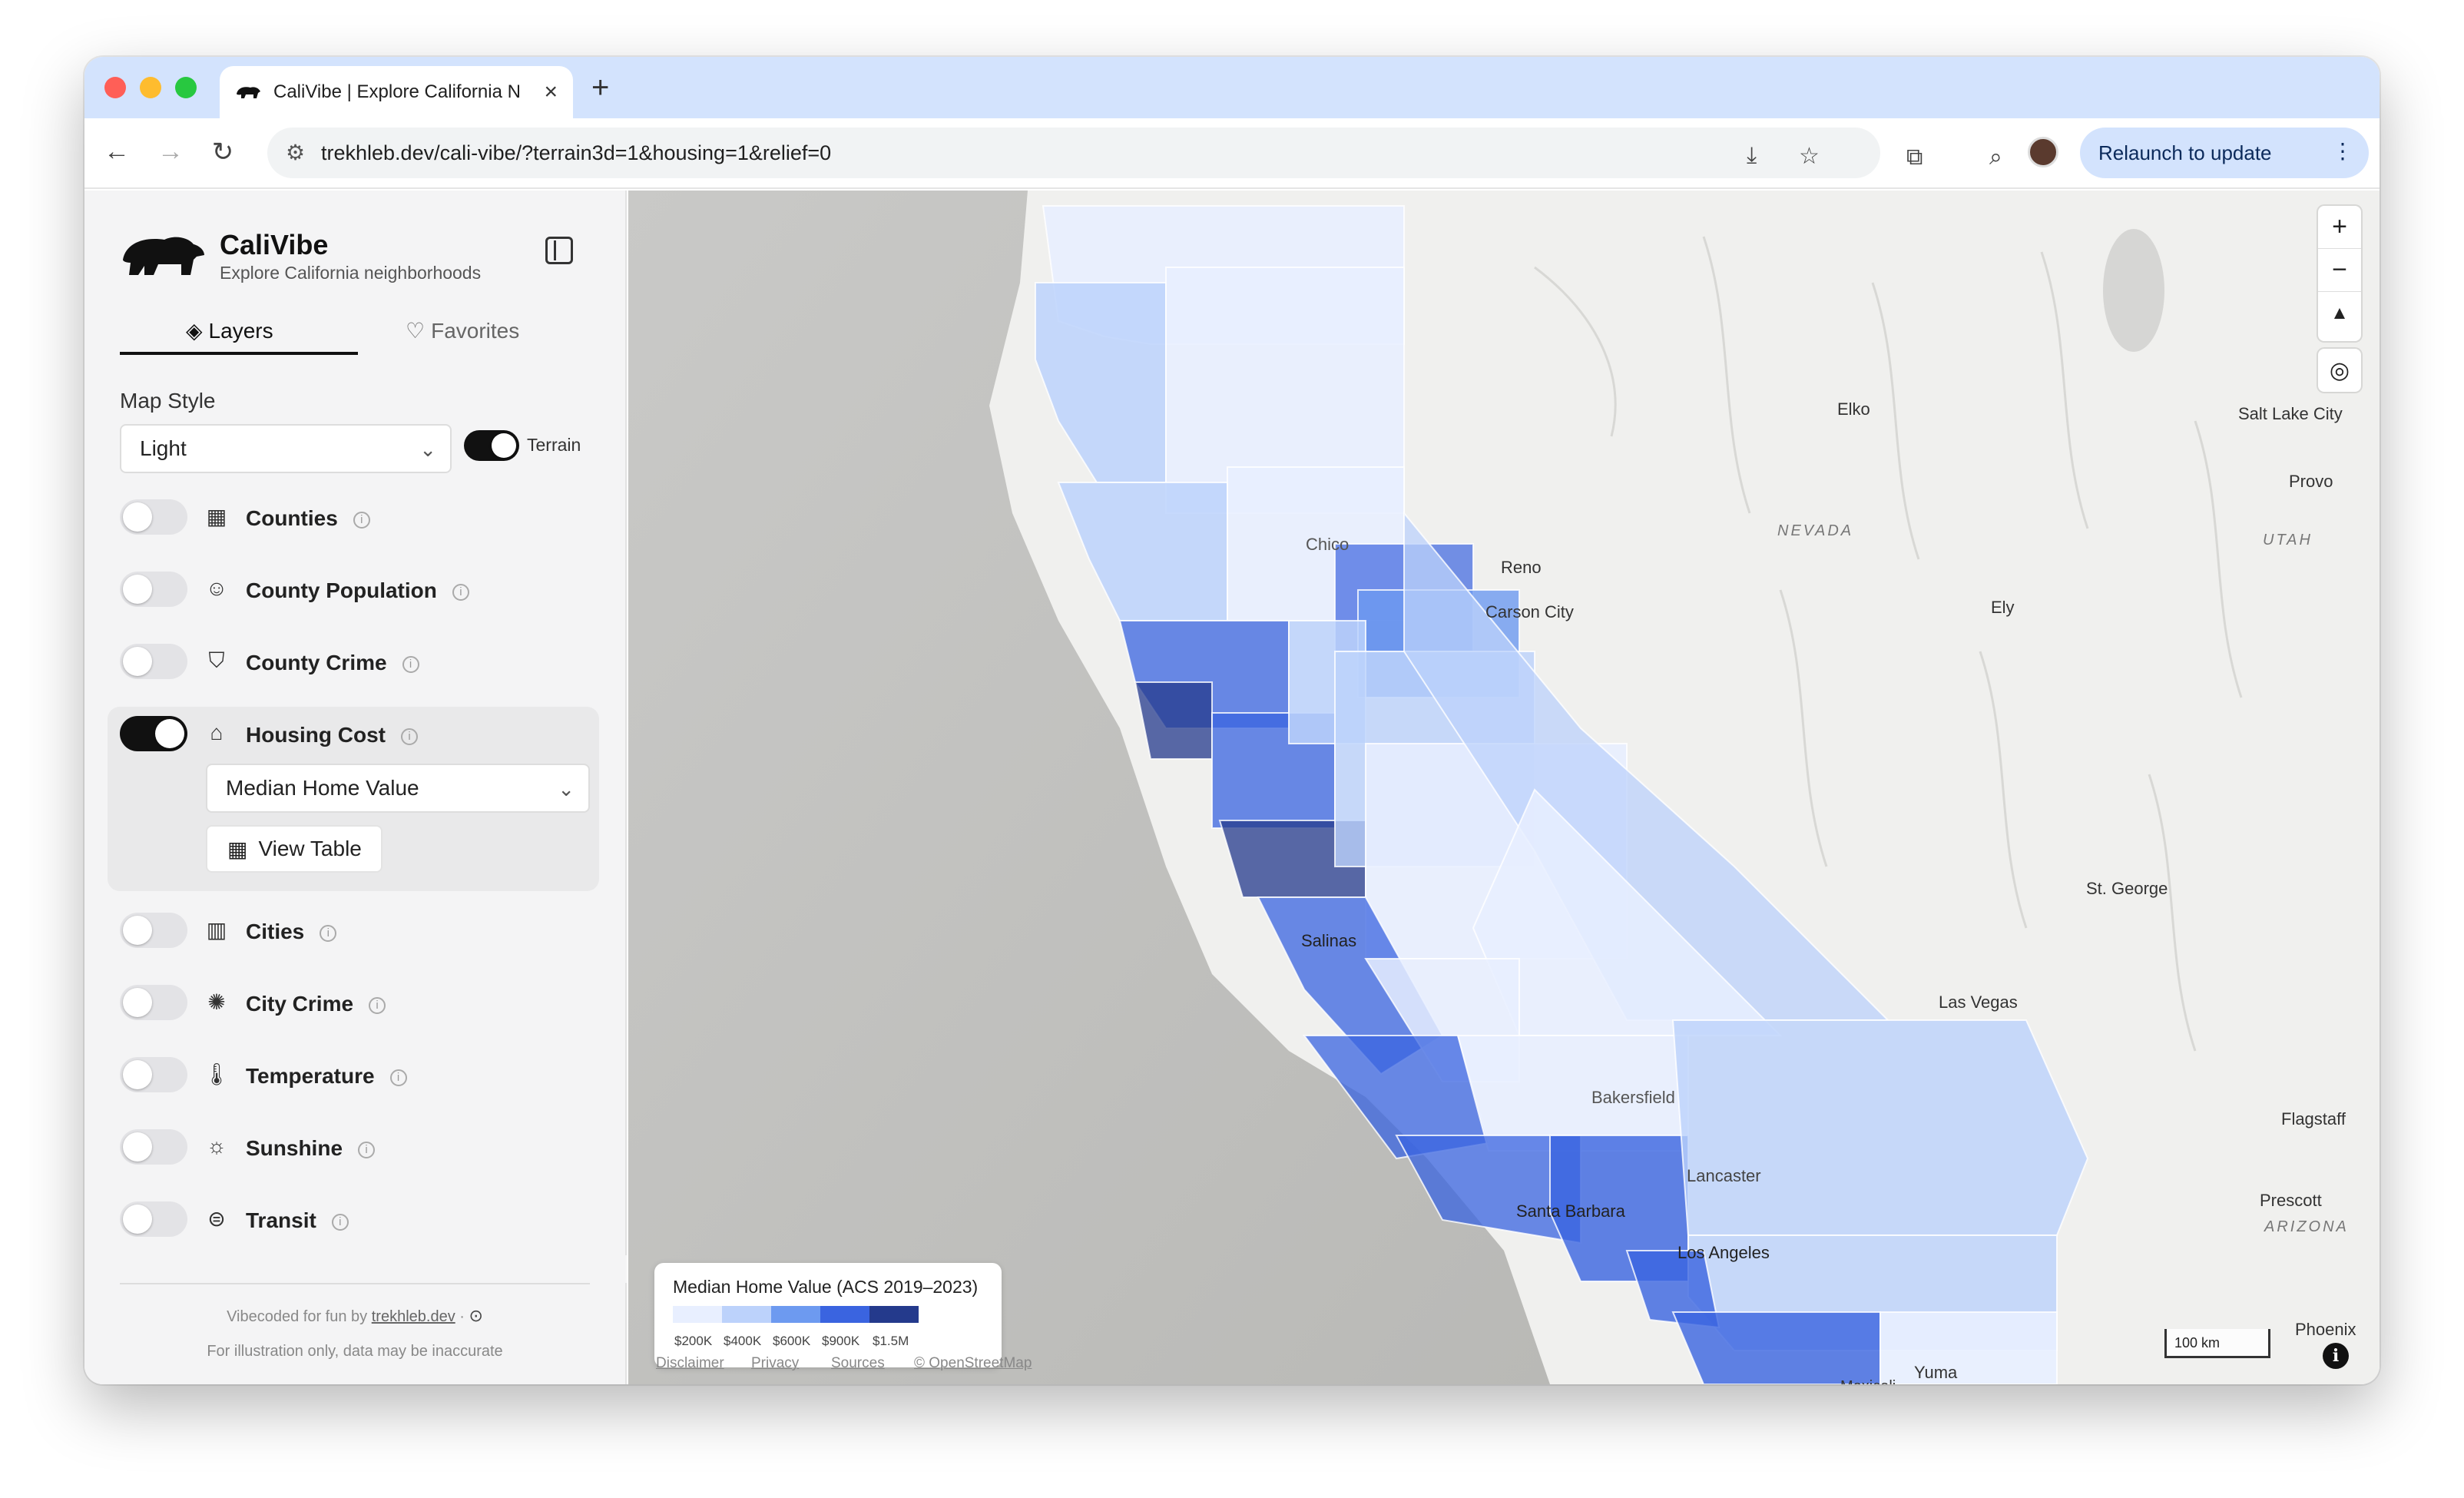 The width and height of the screenshot is (2464, 1498). Describe the element at coordinates (1724, 1252) in the screenshot. I see `place-label: Los Angeles` at that location.